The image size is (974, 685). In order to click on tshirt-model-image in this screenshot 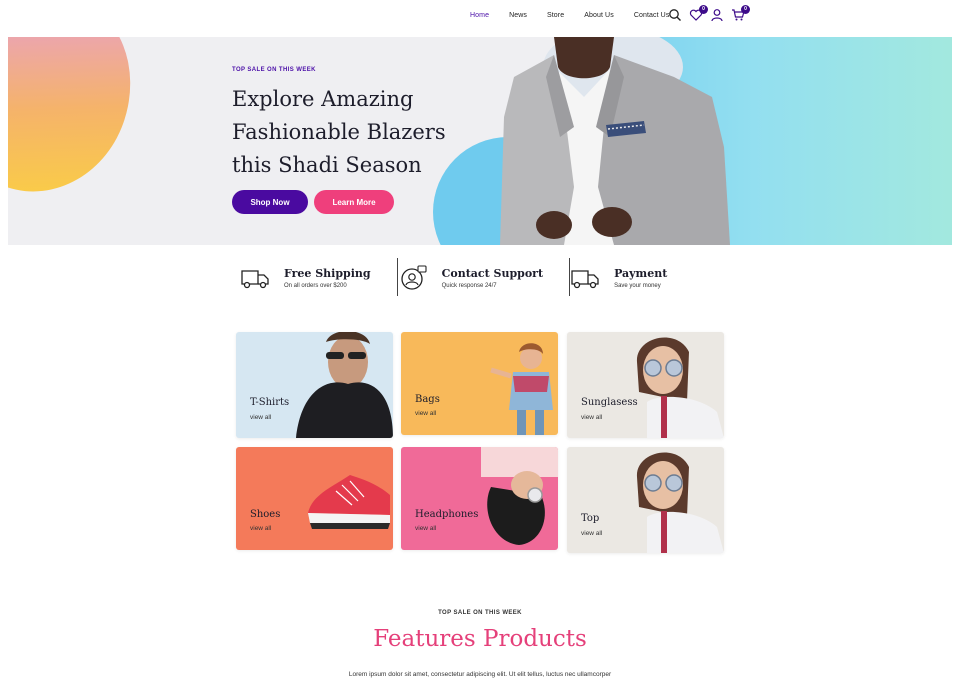, I will do `click(344, 385)`.